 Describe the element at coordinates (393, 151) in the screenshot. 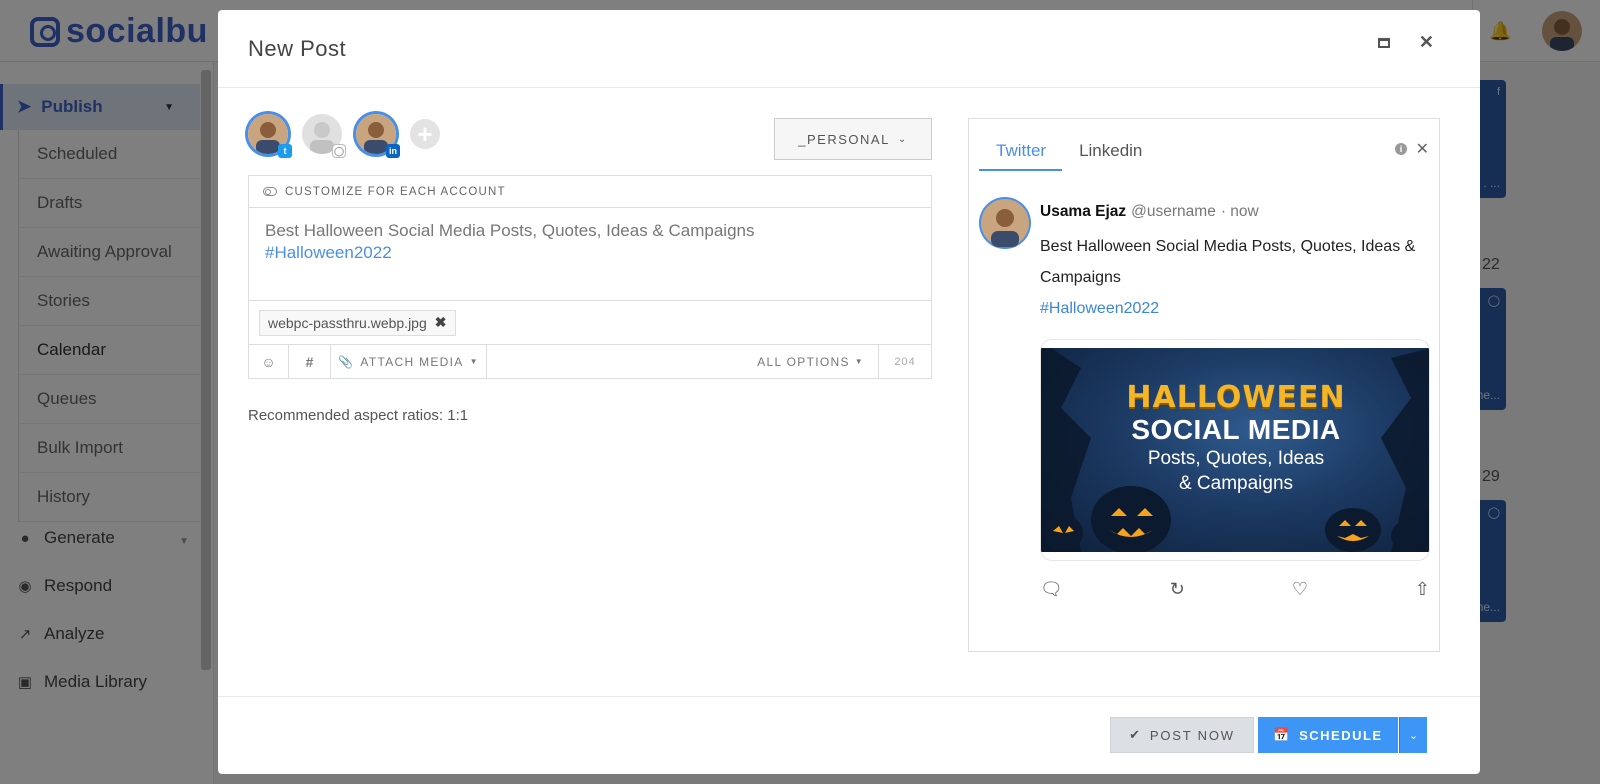

I see `linkedin-icon: in` at that location.